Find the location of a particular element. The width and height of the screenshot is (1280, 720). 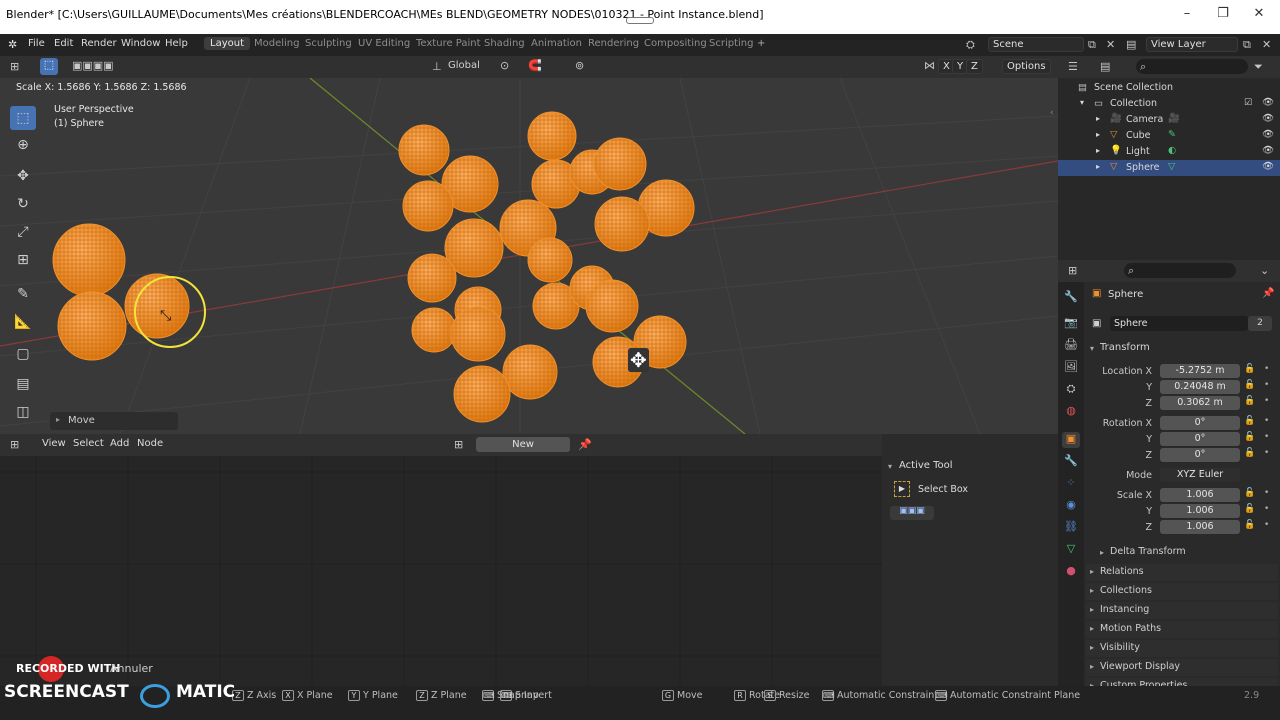

menu-file: File is located at coordinates (36, 43).